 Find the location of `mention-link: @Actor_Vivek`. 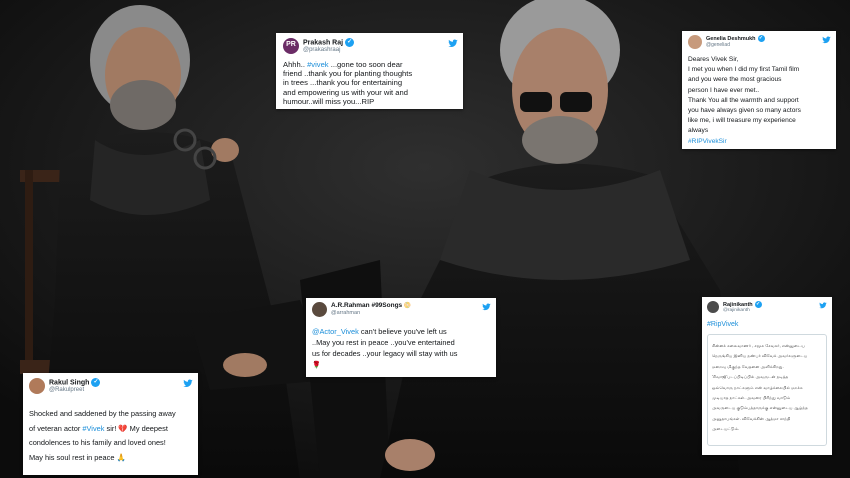

mention-link: @Actor_Vivek is located at coordinates (335, 331).